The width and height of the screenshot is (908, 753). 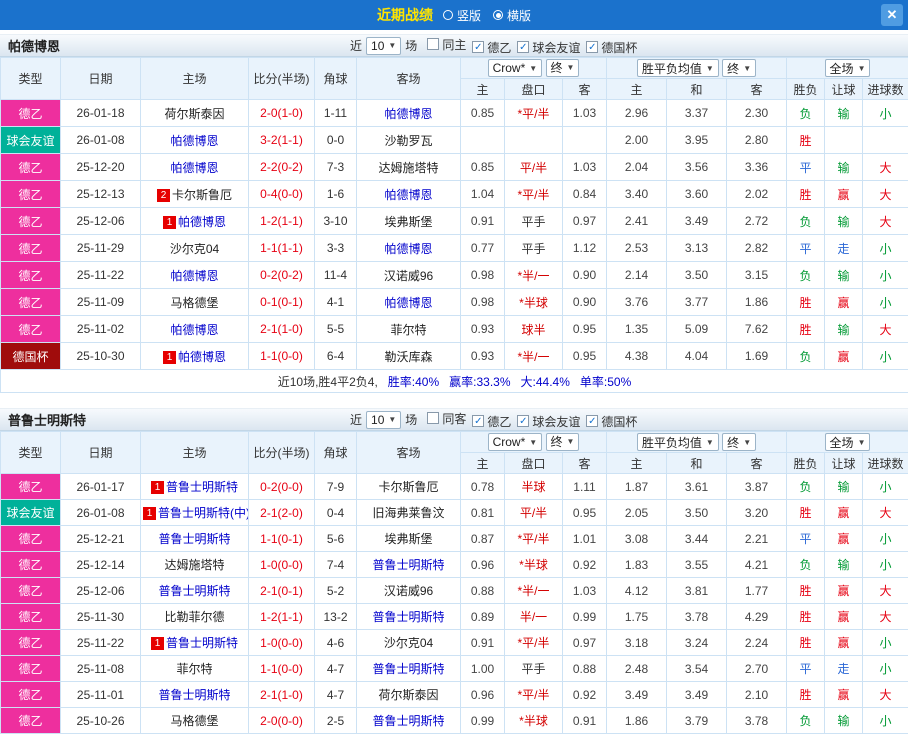 What do you see at coordinates (756, 590) in the screenshot?
I see `avg-away: 1.77` at bounding box center [756, 590].